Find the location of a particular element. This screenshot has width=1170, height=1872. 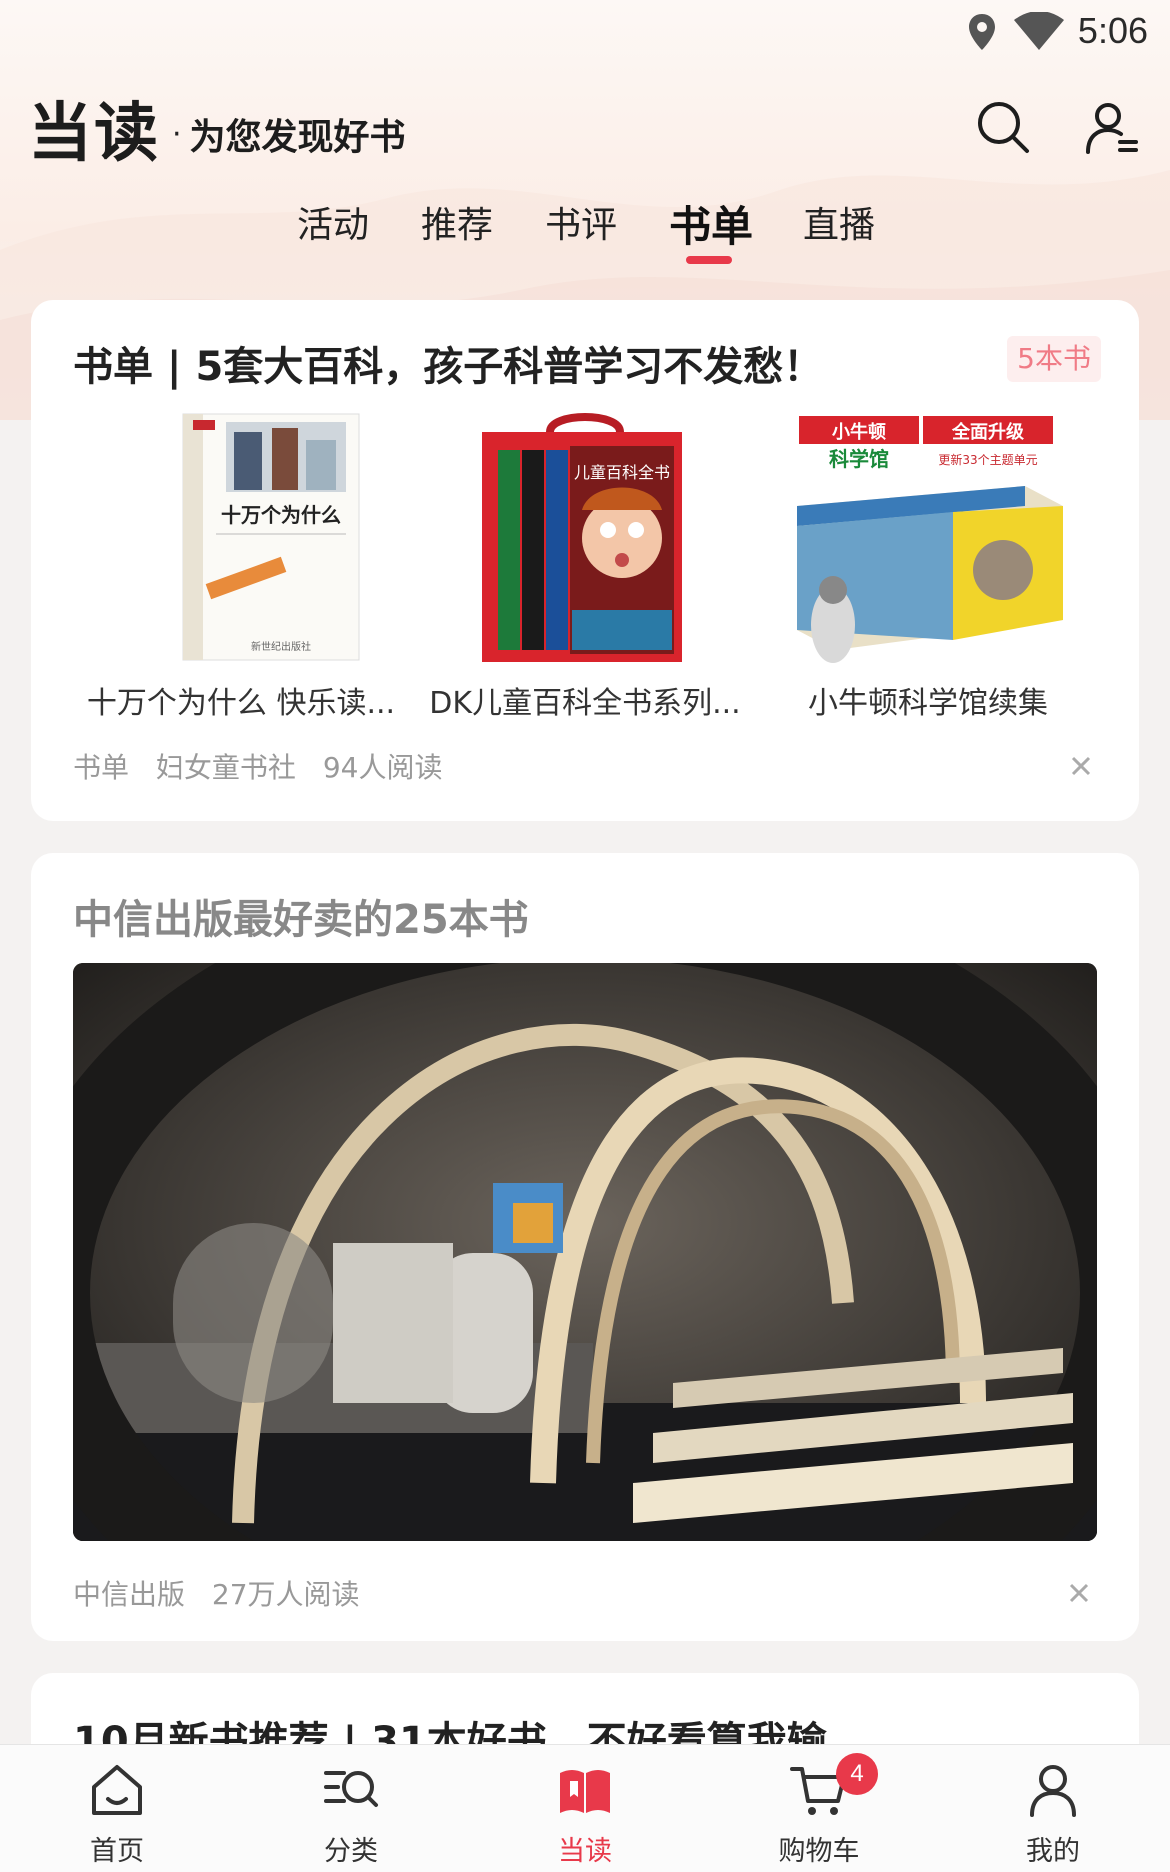

status-bar: 5:06 is located at coordinates (585, 33).